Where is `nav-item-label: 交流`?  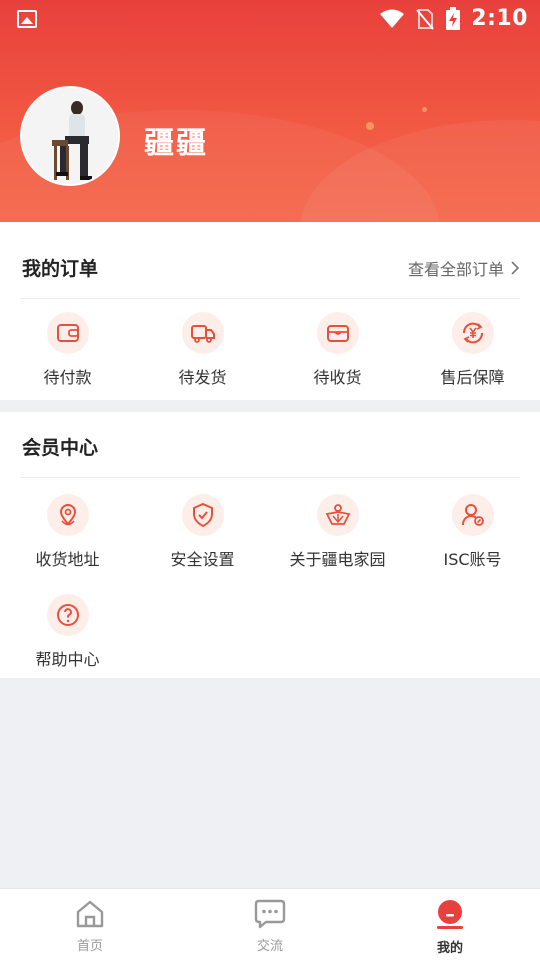 nav-item-label: 交流 is located at coordinates (269, 946).